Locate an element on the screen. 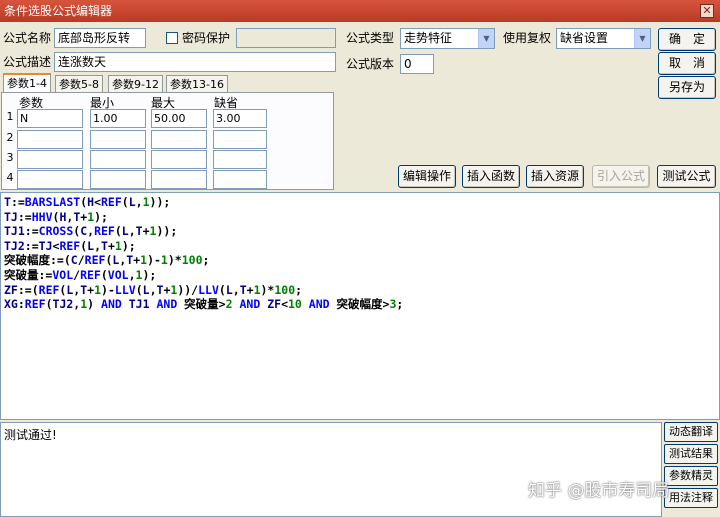 The height and width of the screenshot is (517, 720). code-line: 突破幅度:=(C/REF(L,T+1)-1)*100; is located at coordinates (107, 260).